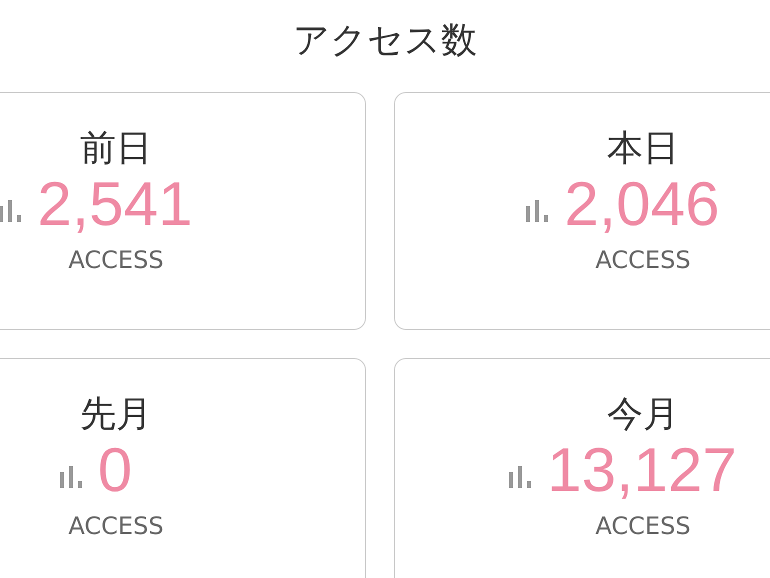  What do you see at coordinates (643, 149) in the screenshot?
I see `stat-label: 本日` at bounding box center [643, 149].